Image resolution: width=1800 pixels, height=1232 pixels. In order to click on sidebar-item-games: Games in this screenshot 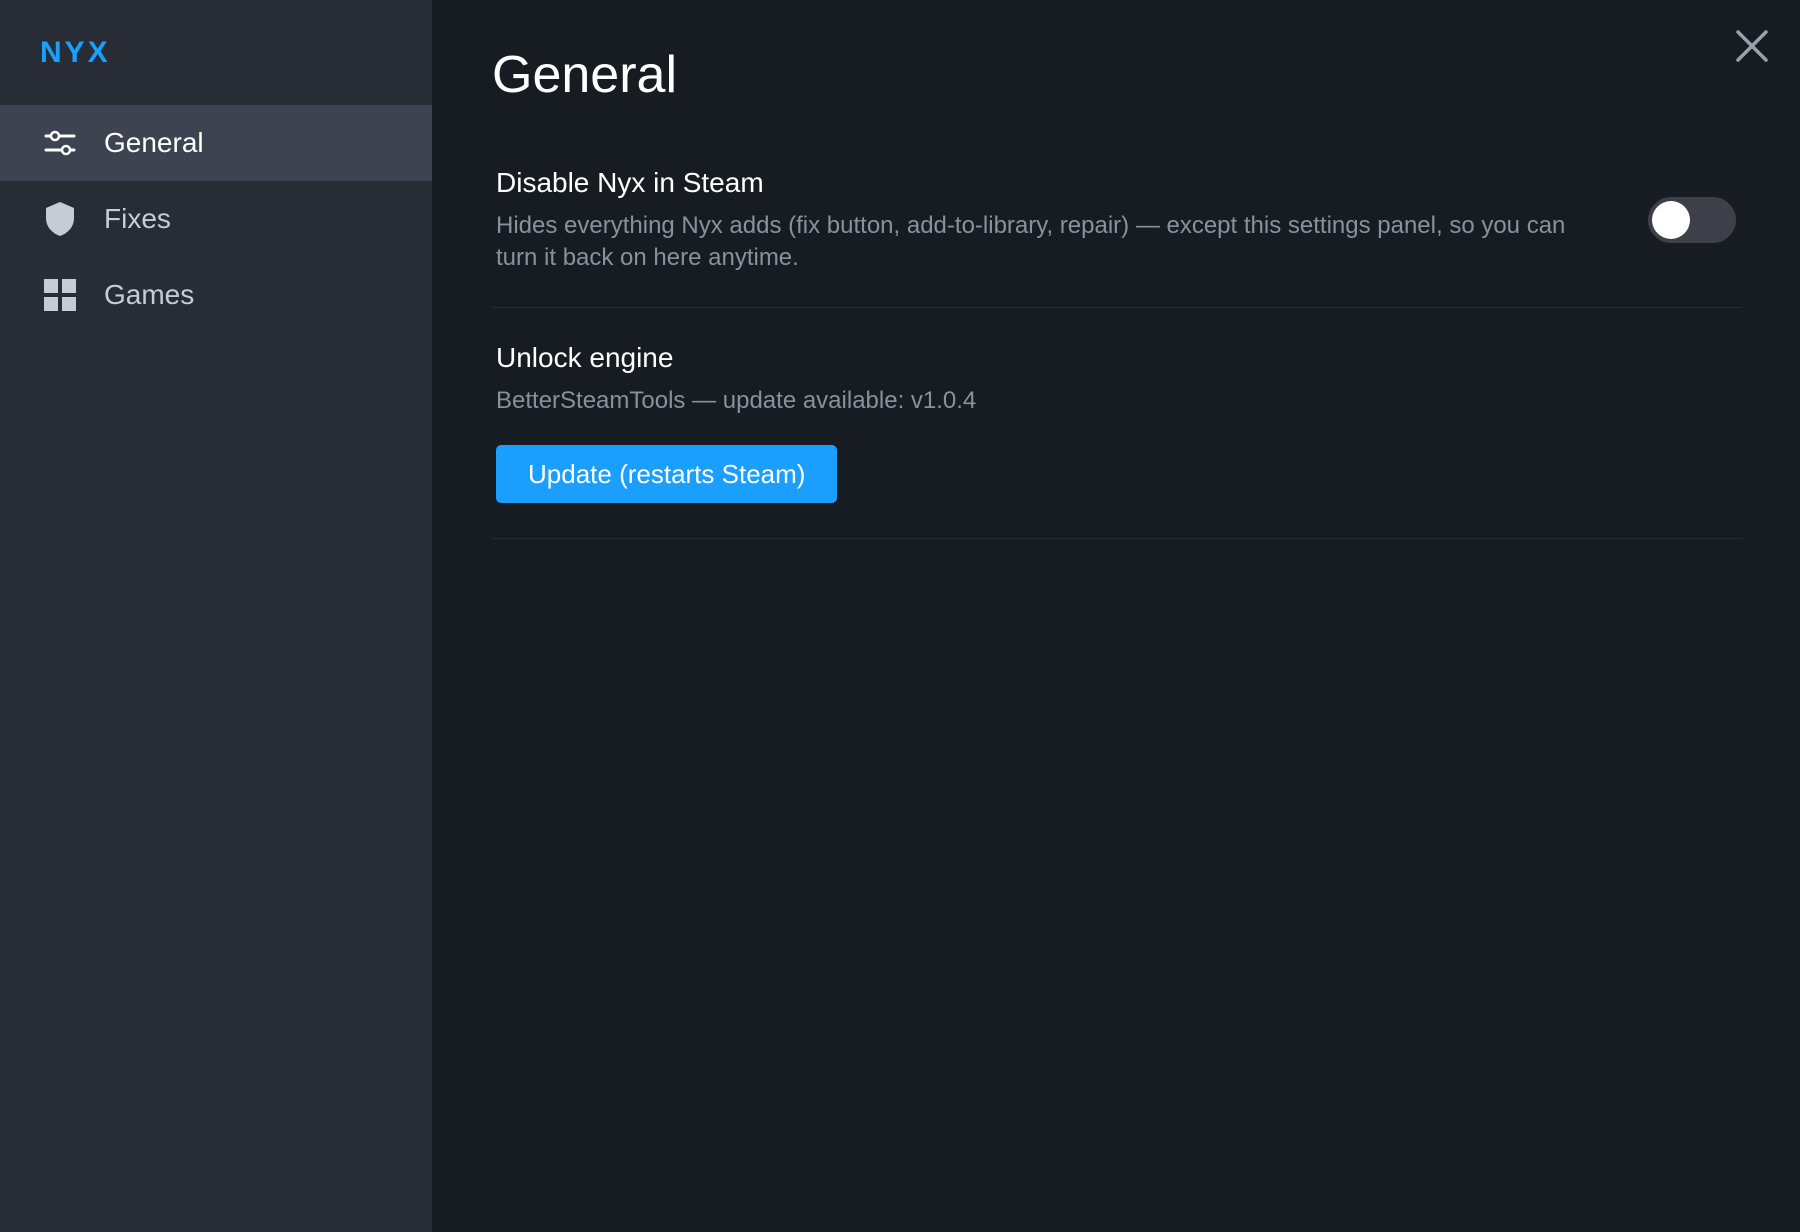, I will do `click(216, 295)`.